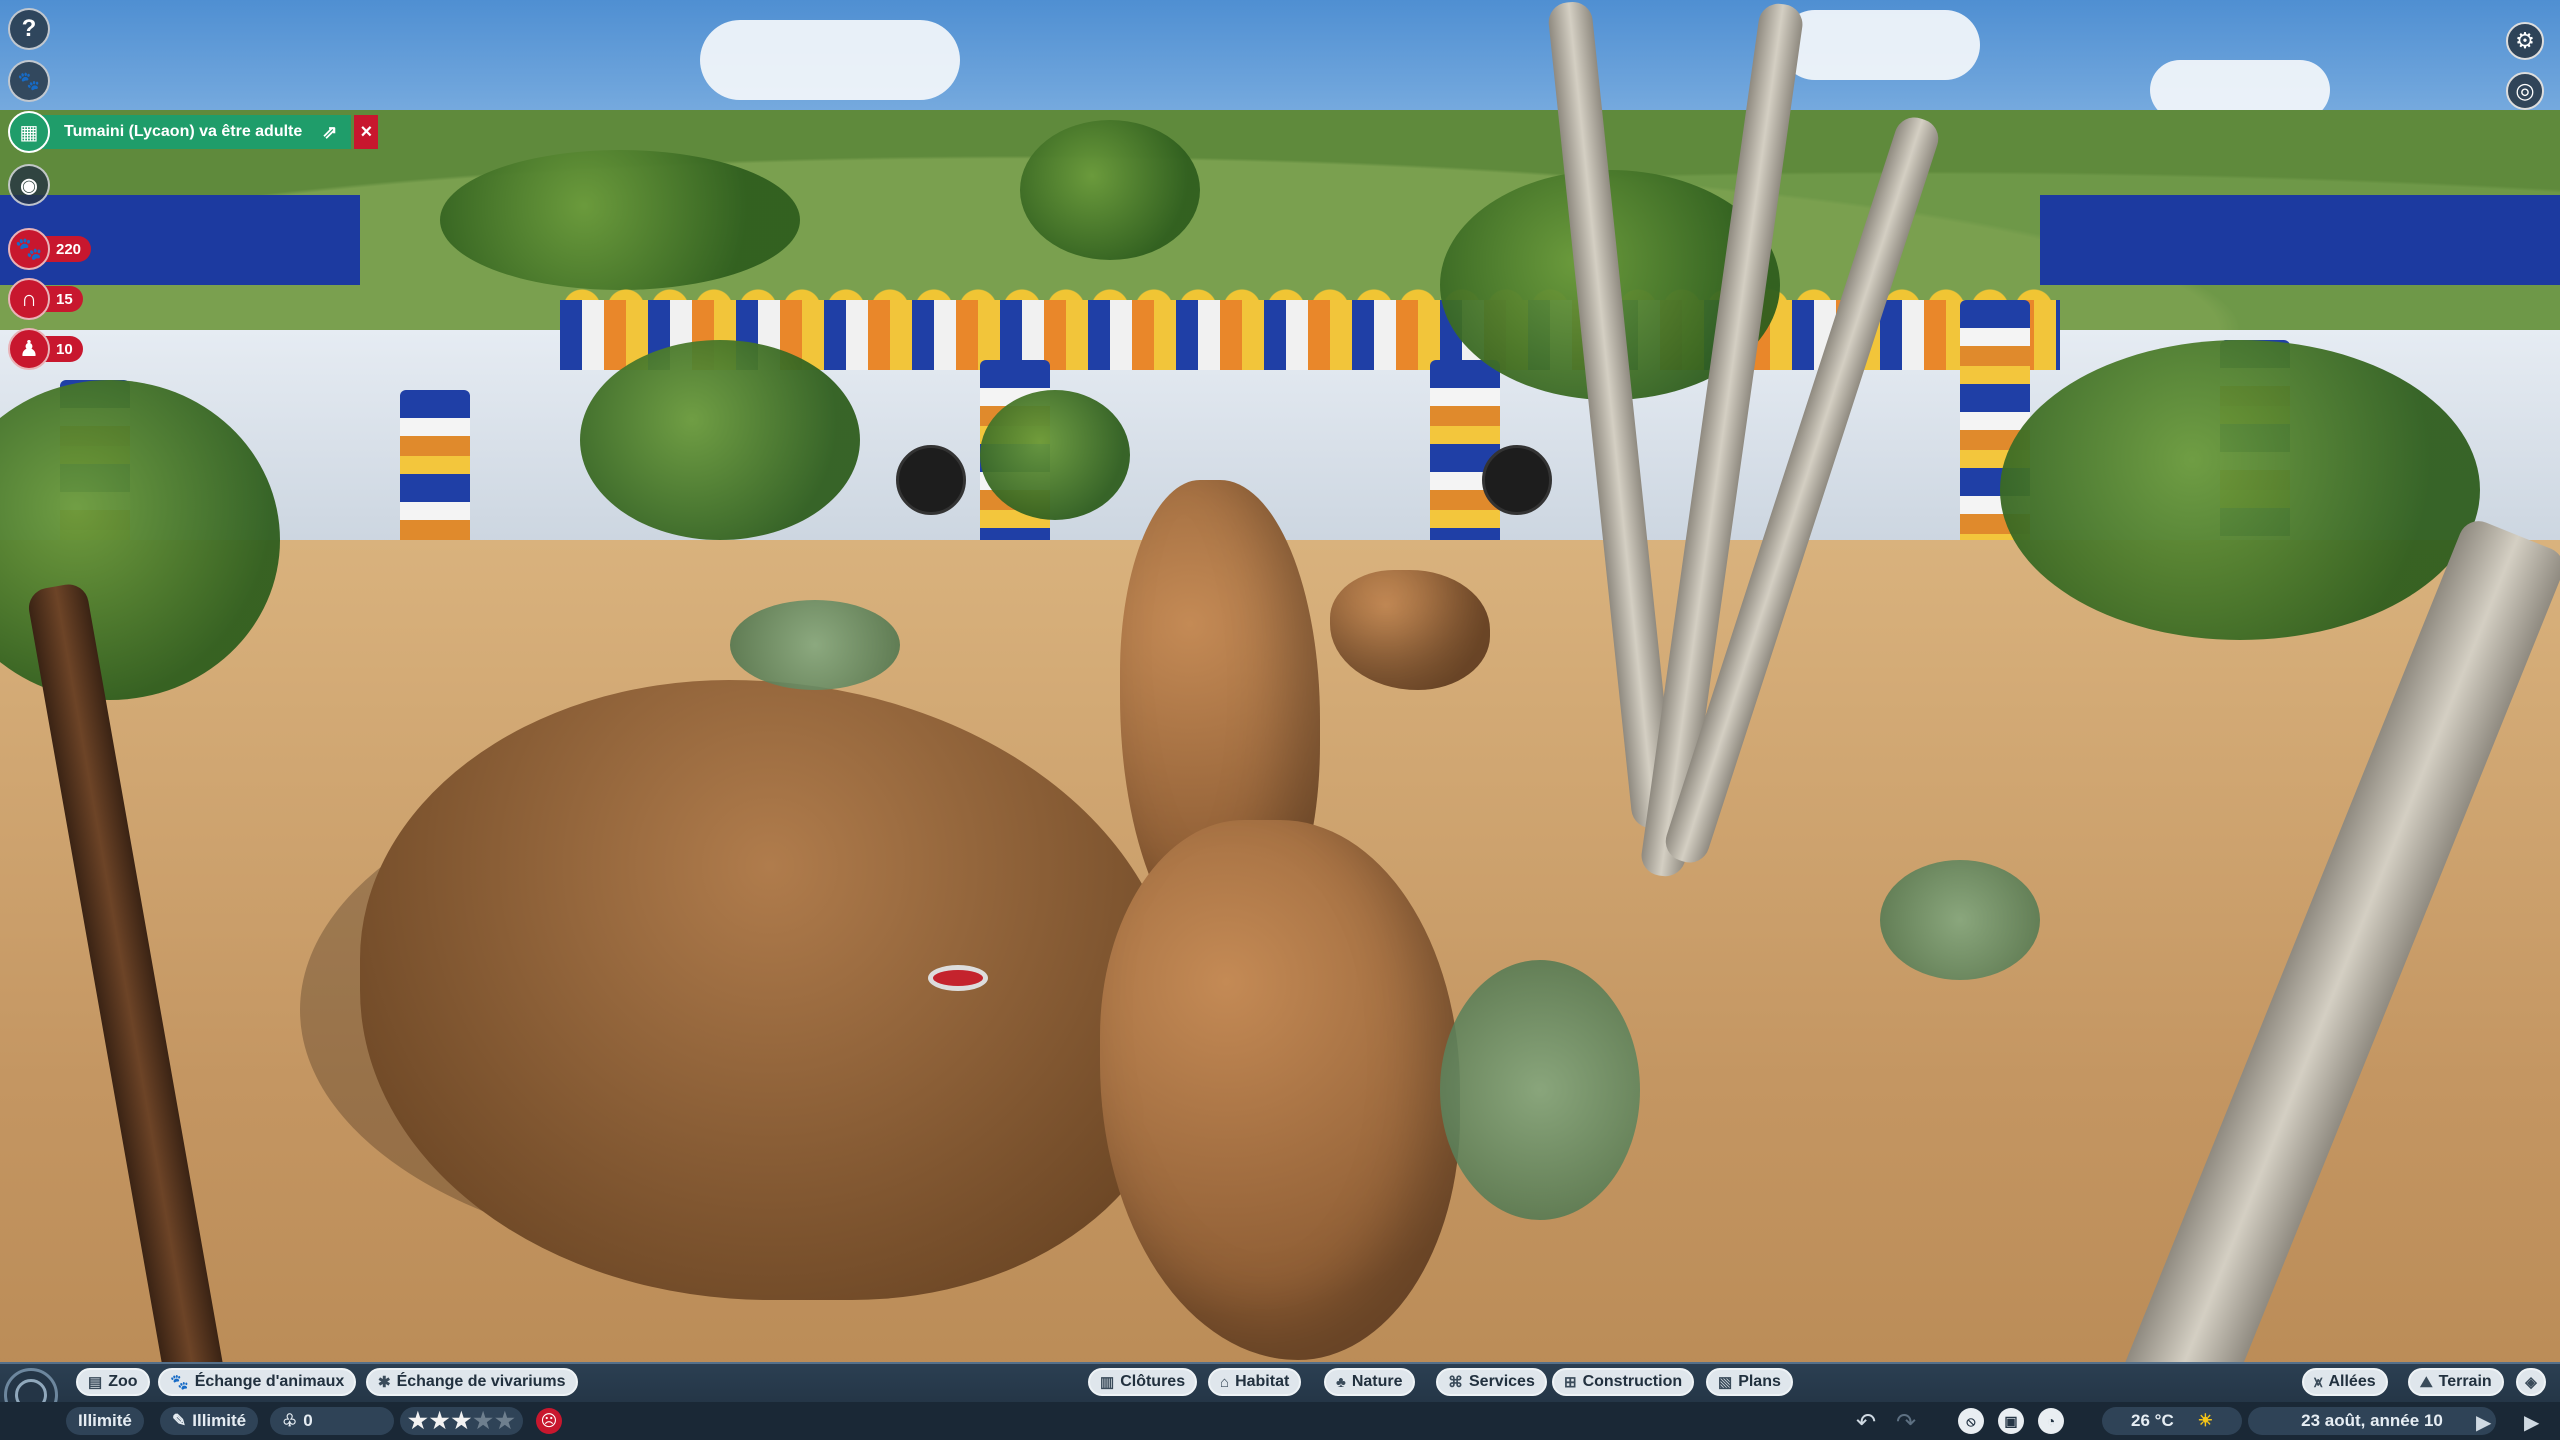  What do you see at coordinates (329, 132) in the screenshot?
I see `external-link-icon: ⇗` at bounding box center [329, 132].